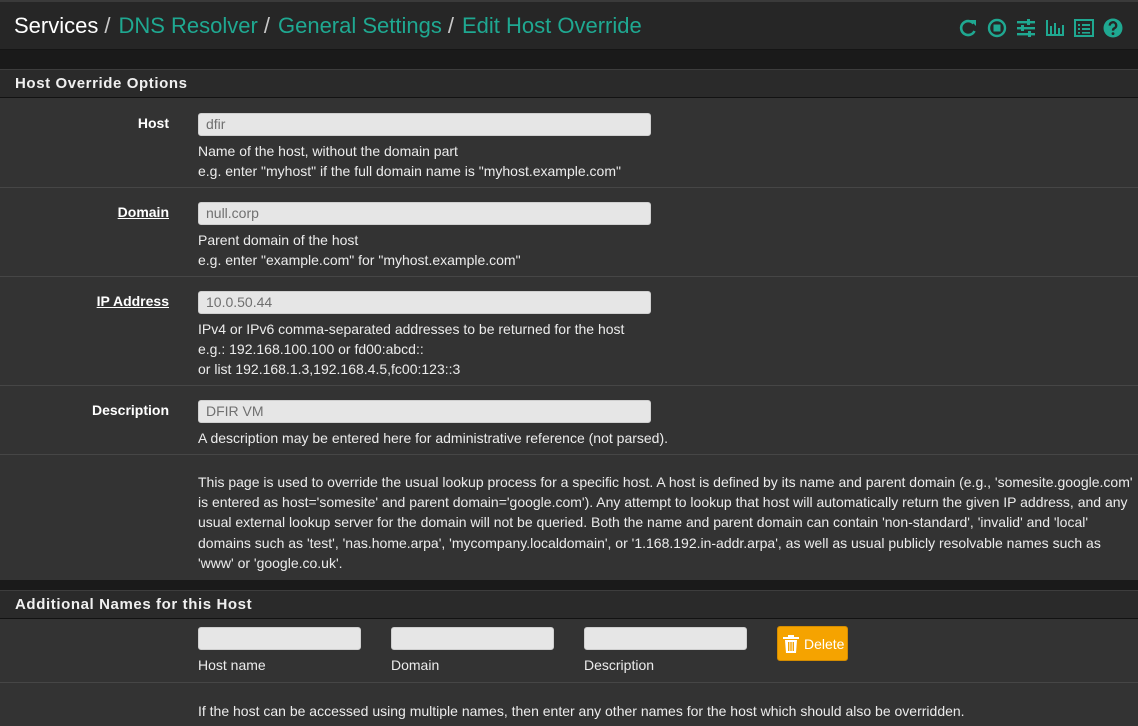 This screenshot has height=726, width=1138. I want to click on ip-address-input: 10.0.50.44, so click(424, 302).